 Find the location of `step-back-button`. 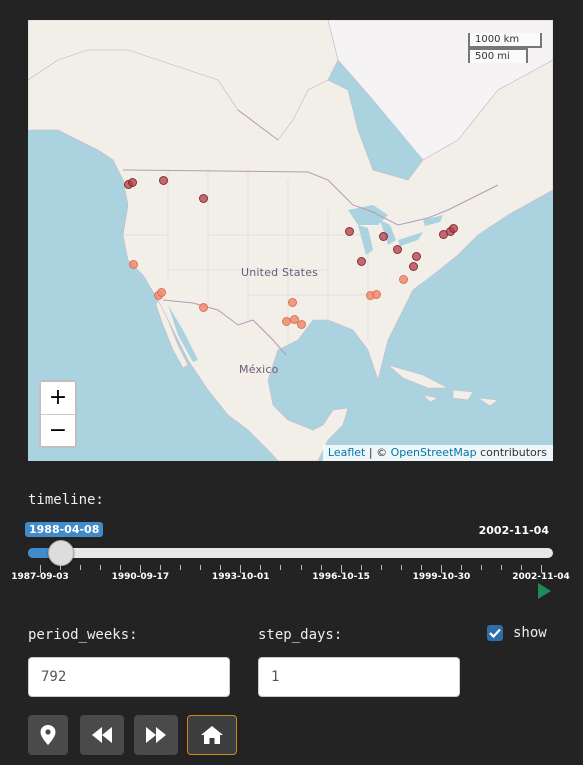

step-back-button is located at coordinates (102, 735).